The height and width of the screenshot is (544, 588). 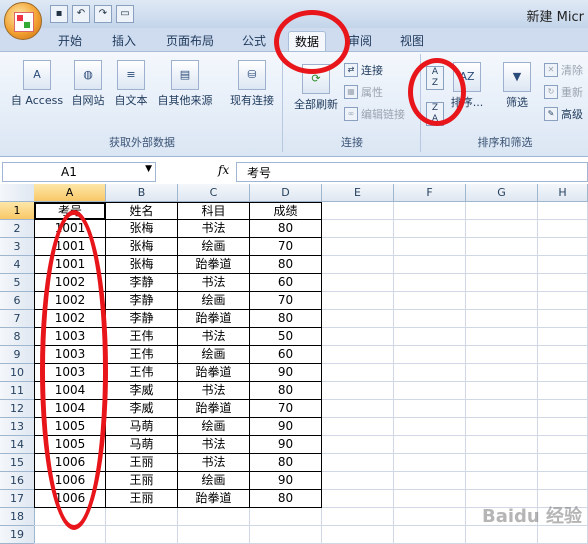 What do you see at coordinates (70, 229) in the screenshot?
I see `cell-a2: 1001` at bounding box center [70, 229].